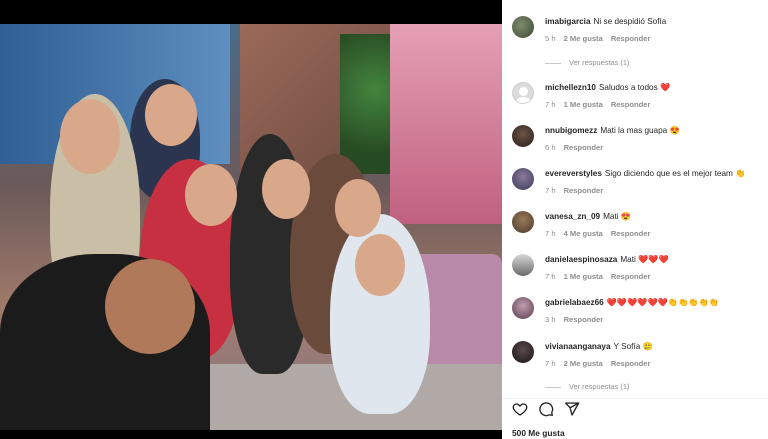  What do you see at coordinates (630, 21) in the screenshot?
I see `comment-body: Ni se despidió Sofía` at bounding box center [630, 21].